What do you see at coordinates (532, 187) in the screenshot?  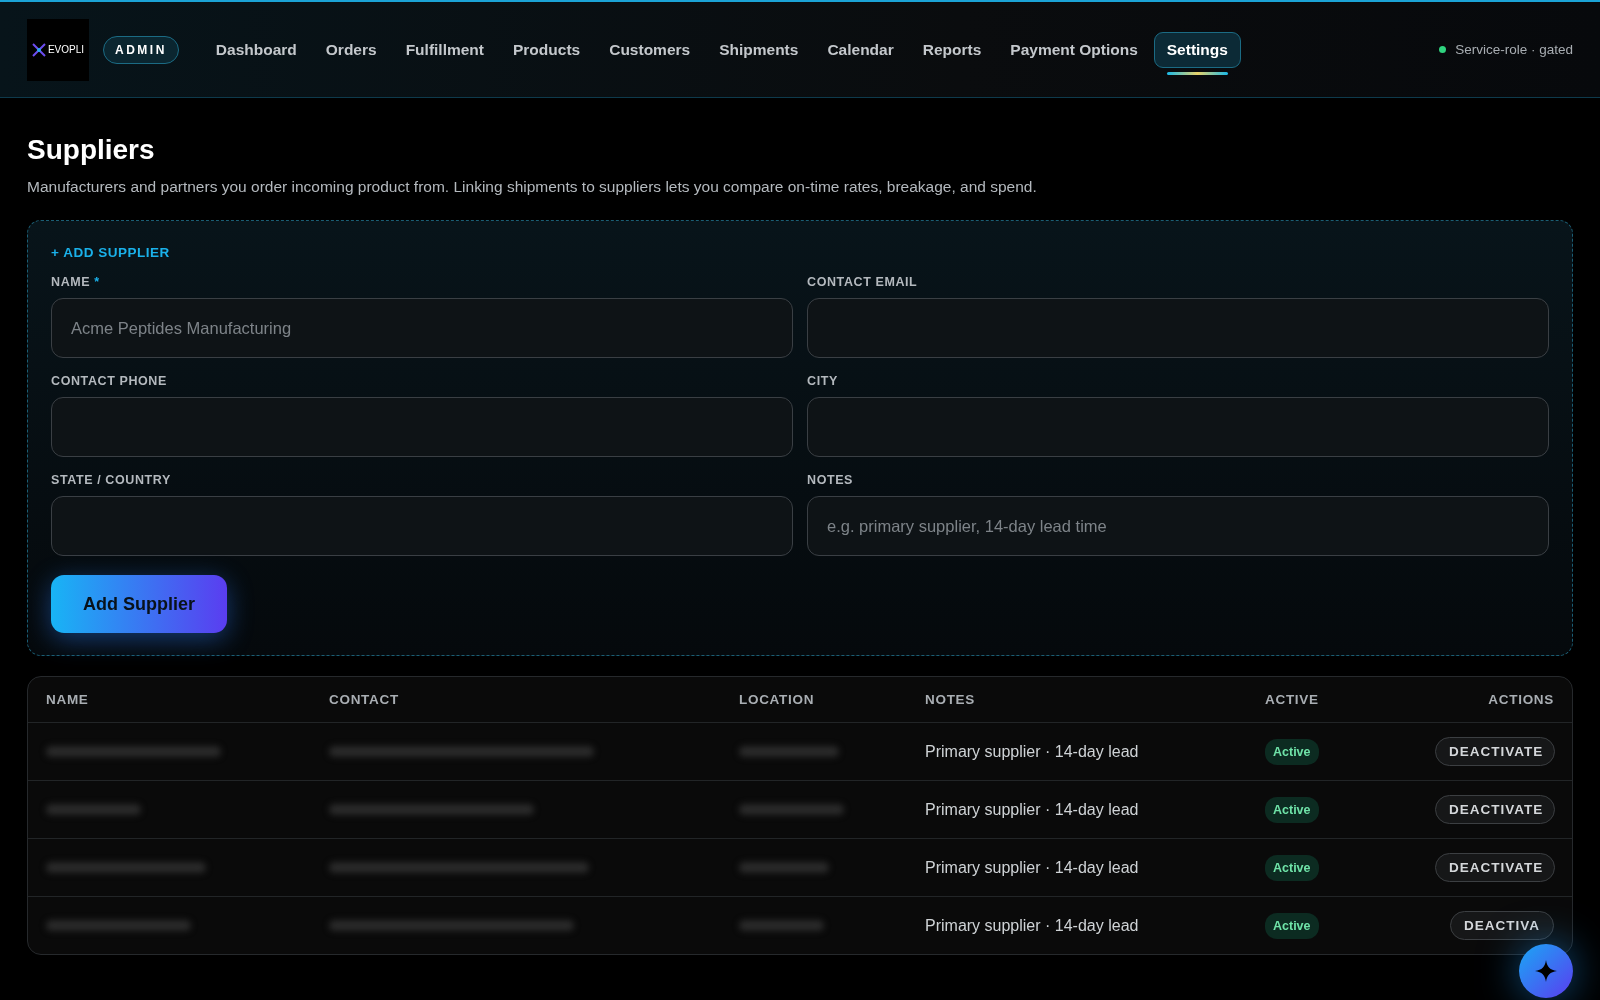 I see `page-description: Manufacturers and partners you order incoming product from. Linking shipments to suppliers lets you compare on-time rates, breakage, and spend.` at bounding box center [532, 187].